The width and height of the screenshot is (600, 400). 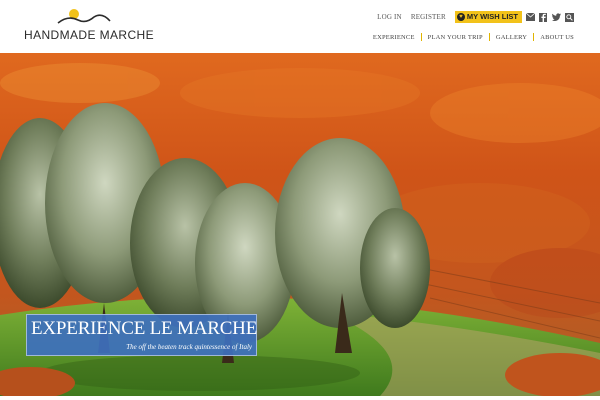 I want to click on wishlist-button: ♥ MY WISH LIST, so click(x=488, y=17).